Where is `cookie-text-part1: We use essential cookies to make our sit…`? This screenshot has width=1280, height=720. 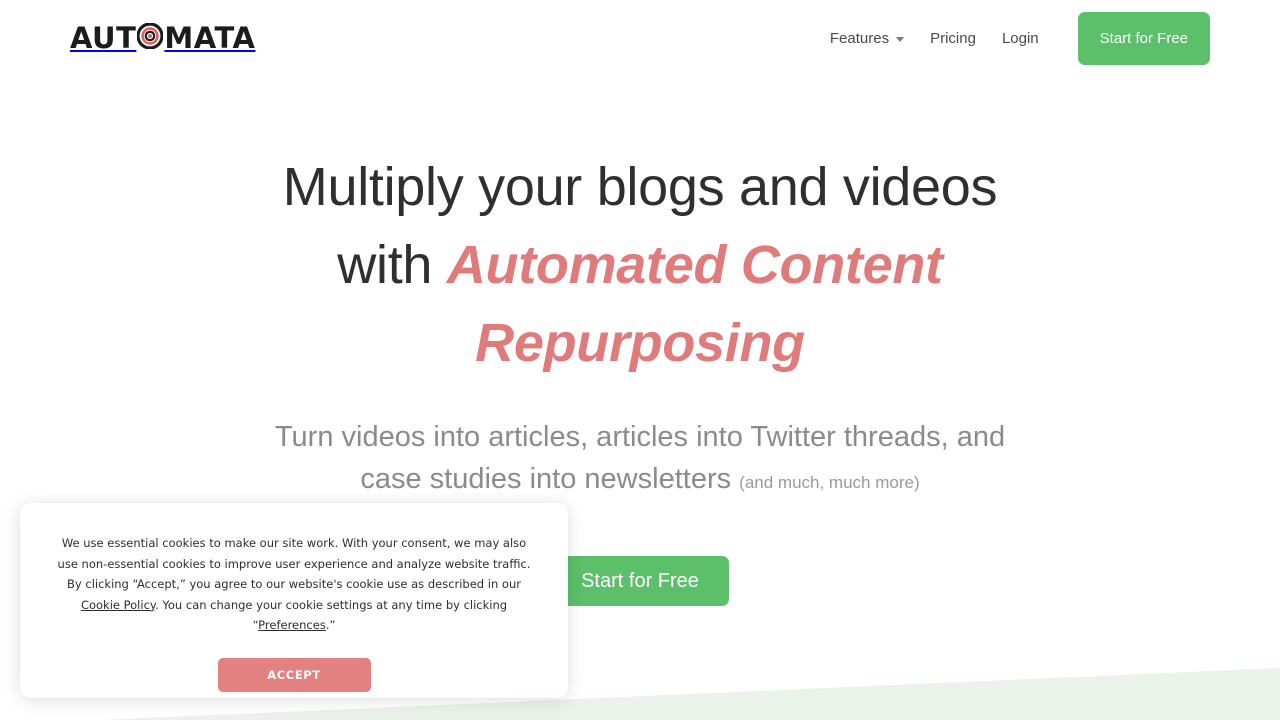
cookie-text-part1: We use essential cookies to make our sit… is located at coordinates (294, 564).